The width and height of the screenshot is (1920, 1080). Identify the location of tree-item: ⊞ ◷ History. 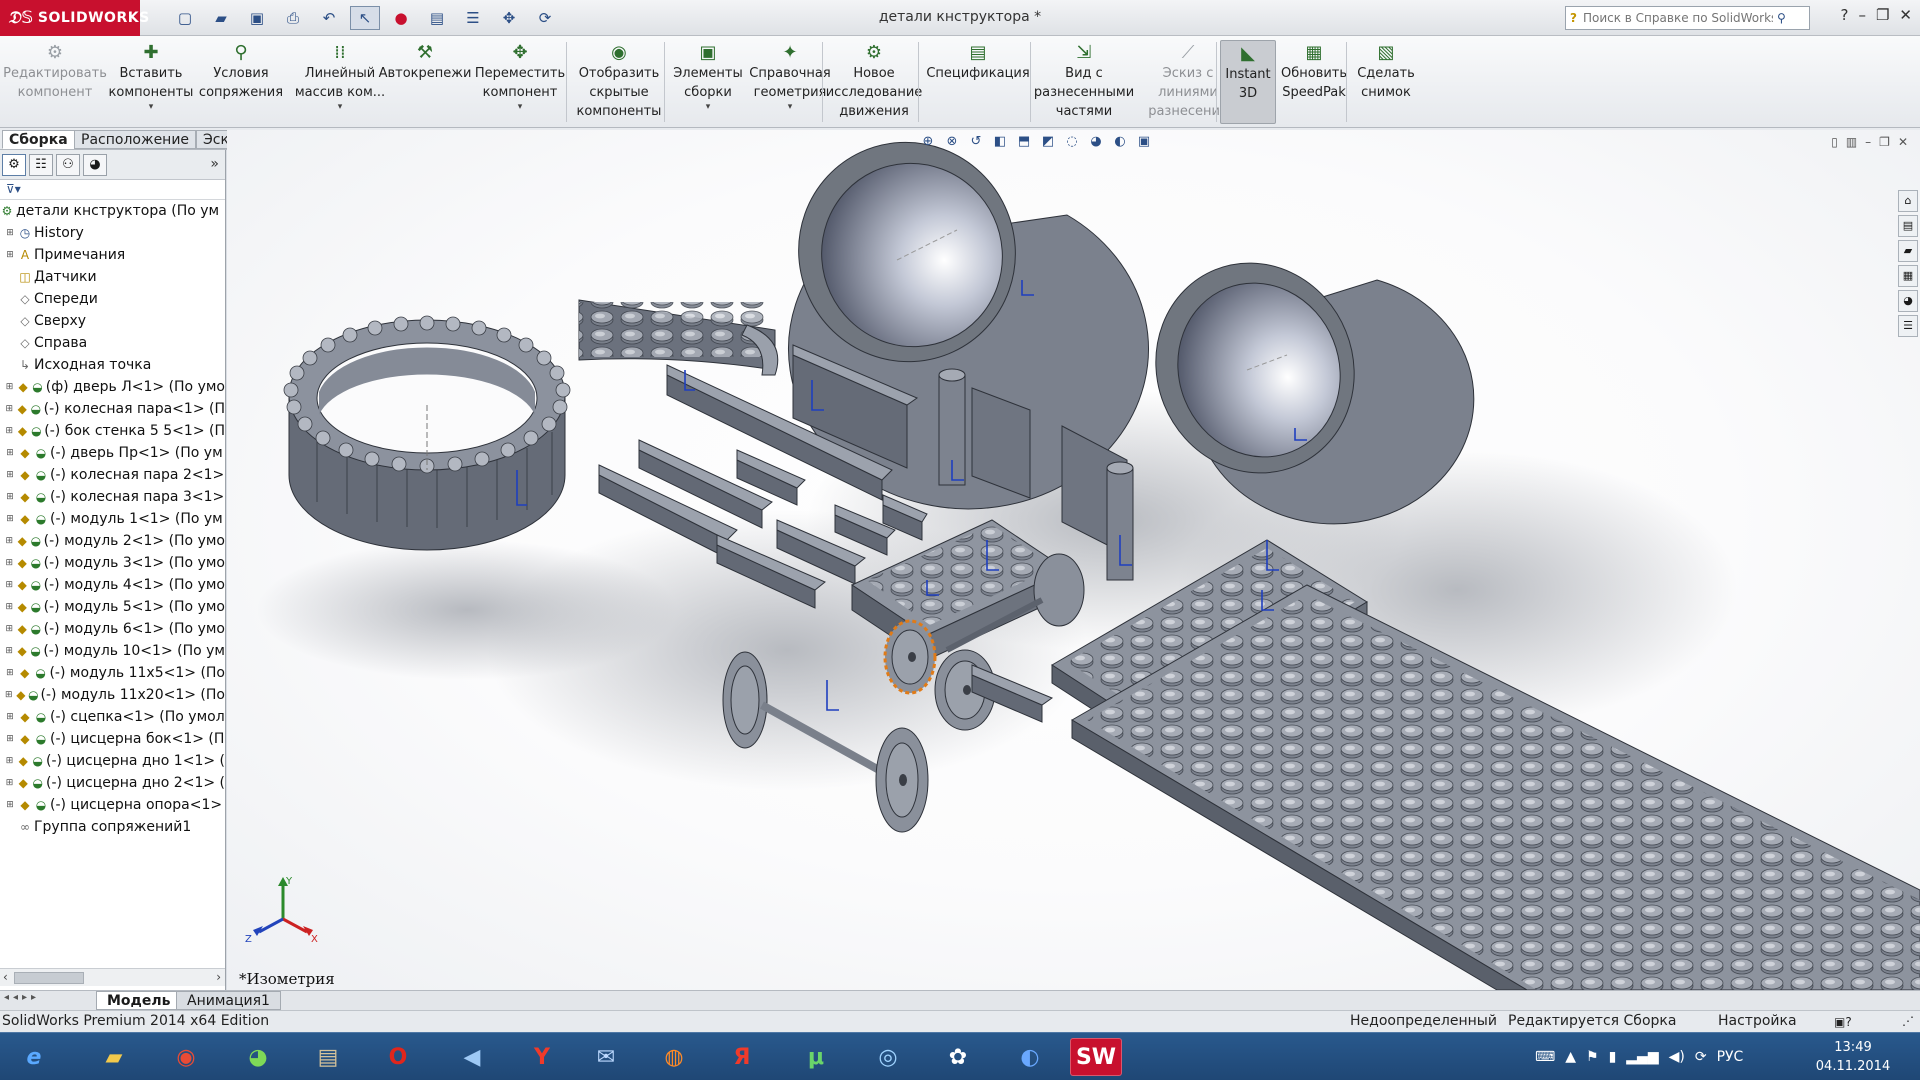
(112, 233).